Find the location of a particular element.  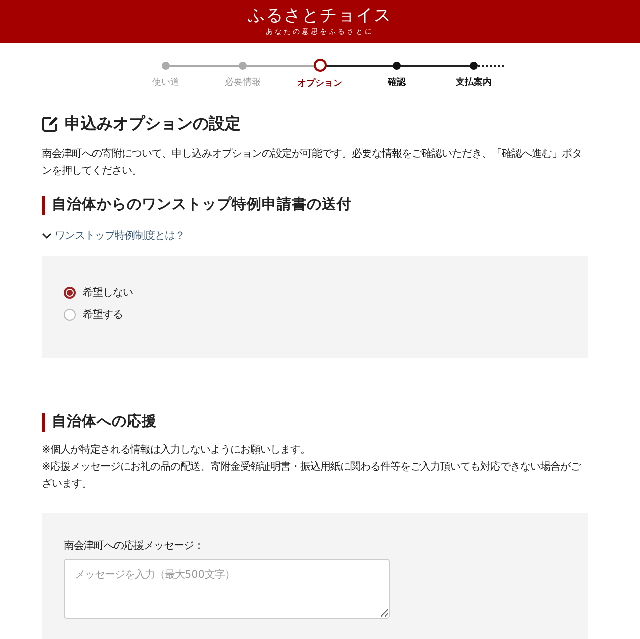

step-label: 確認 is located at coordinates (397, 82).